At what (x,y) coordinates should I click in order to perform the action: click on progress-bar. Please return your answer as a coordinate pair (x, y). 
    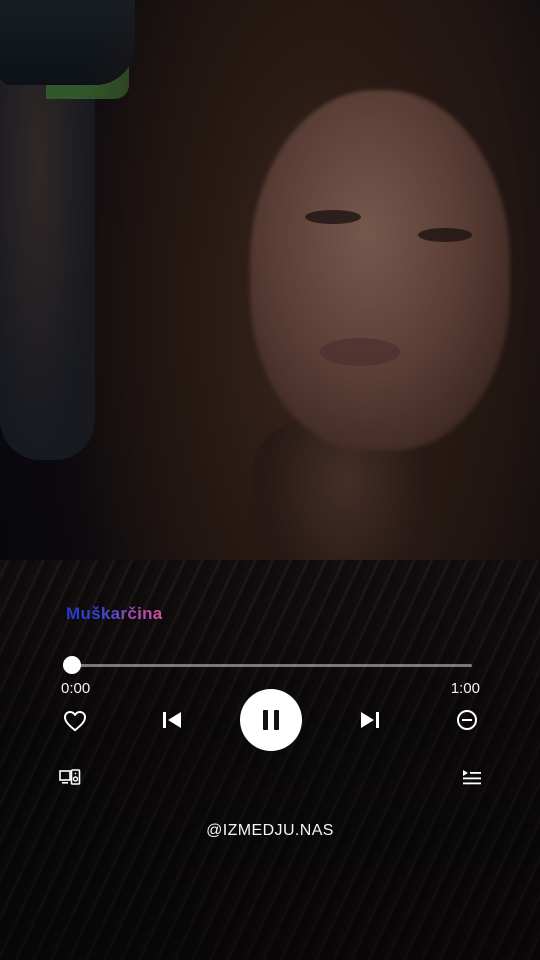
    Looking at the image, I should click on (272, 665).